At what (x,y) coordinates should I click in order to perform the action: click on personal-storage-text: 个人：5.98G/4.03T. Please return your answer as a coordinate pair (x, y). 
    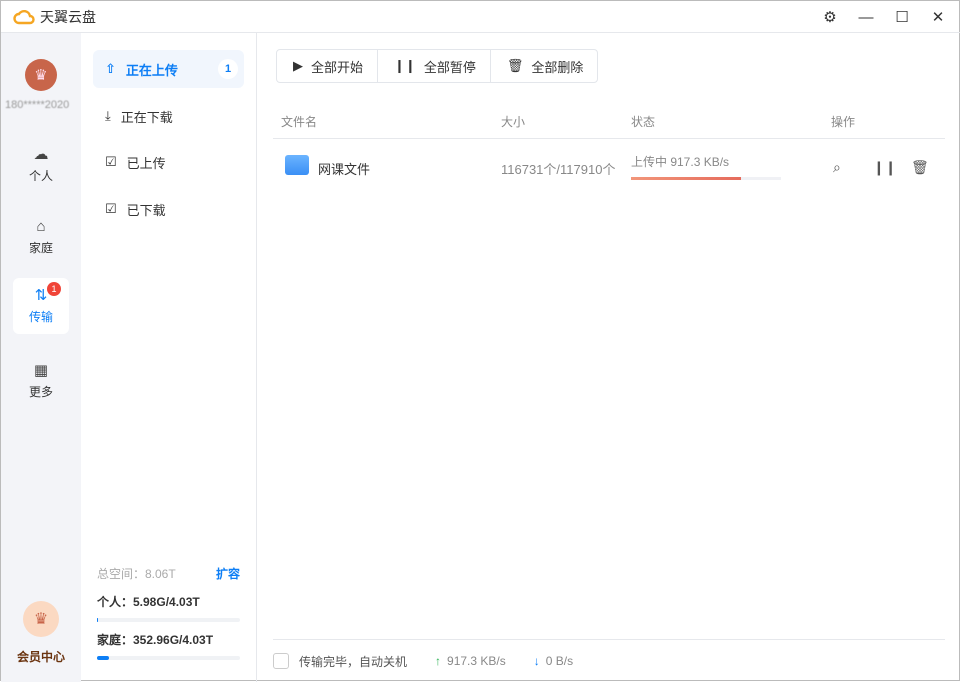
    Looking at the image, I should click on (148, 602).